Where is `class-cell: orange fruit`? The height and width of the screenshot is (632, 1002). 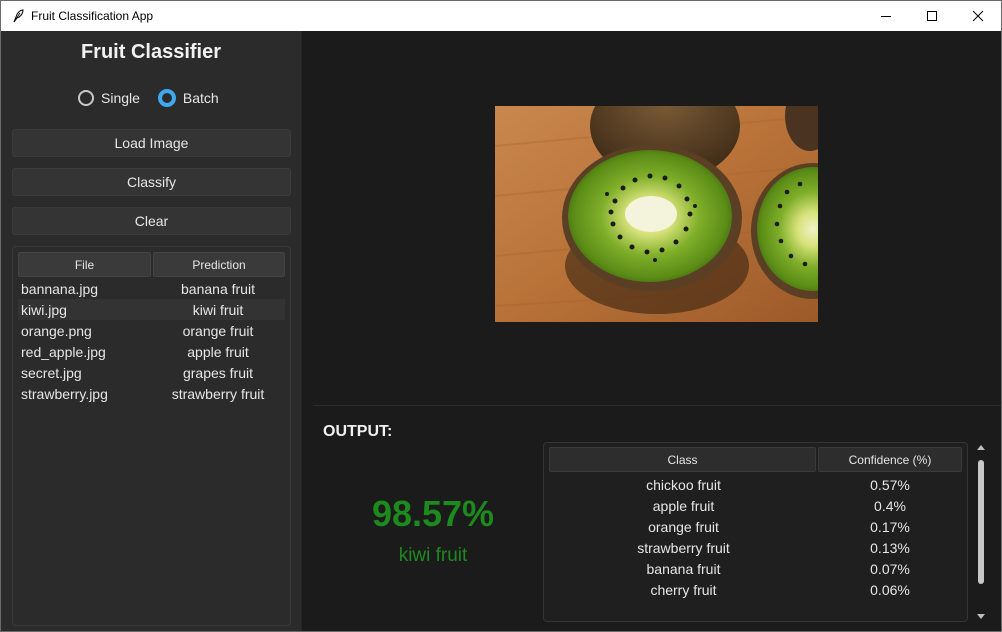 class-cell: orange fruit is located at coordinates (683, 526).